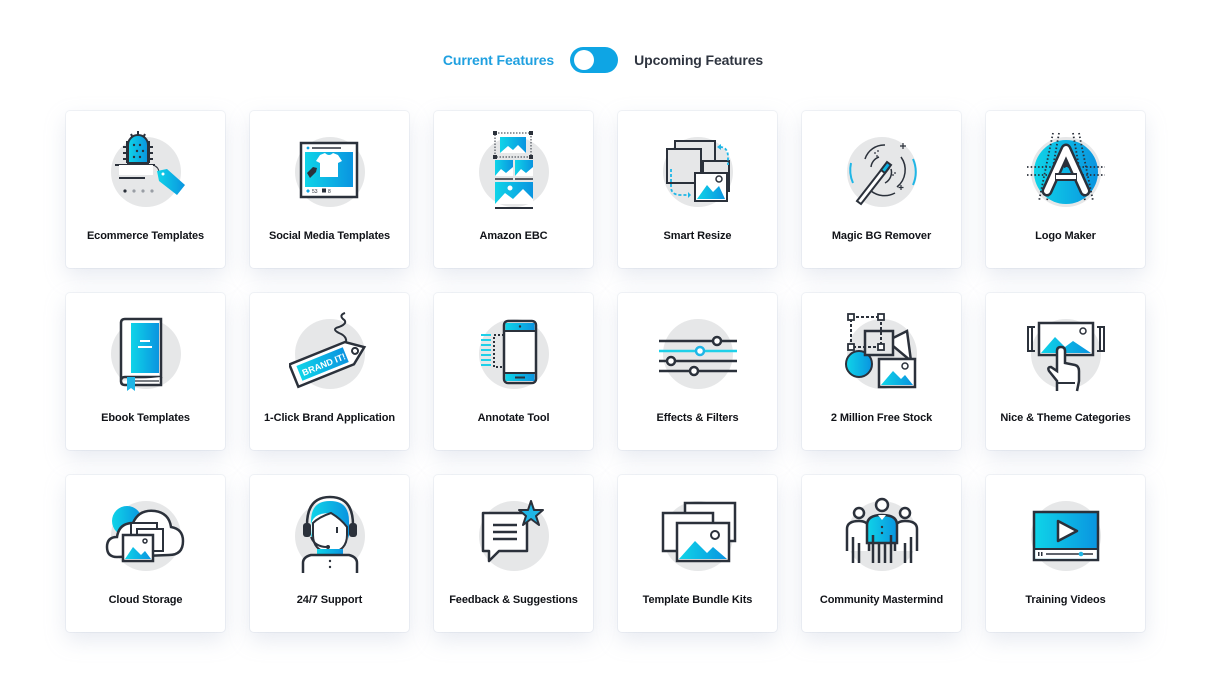  I want to click on comments-count: 8, so click(329, 192).